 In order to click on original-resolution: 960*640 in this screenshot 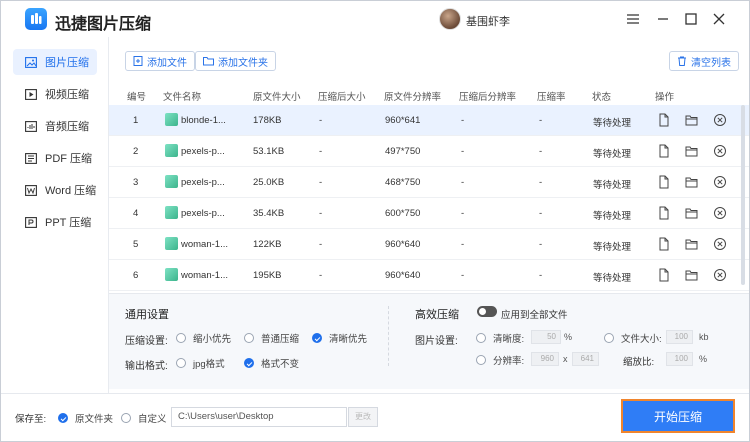, I will do `click(403, 244)`.